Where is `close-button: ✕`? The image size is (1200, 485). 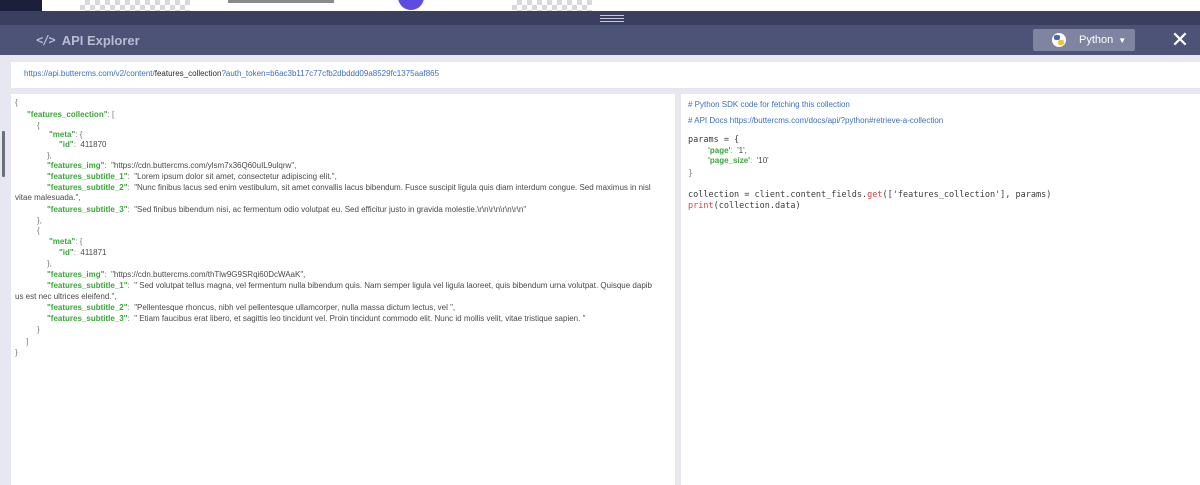
close-button: ✕ is located at coordinates (1180, 40).